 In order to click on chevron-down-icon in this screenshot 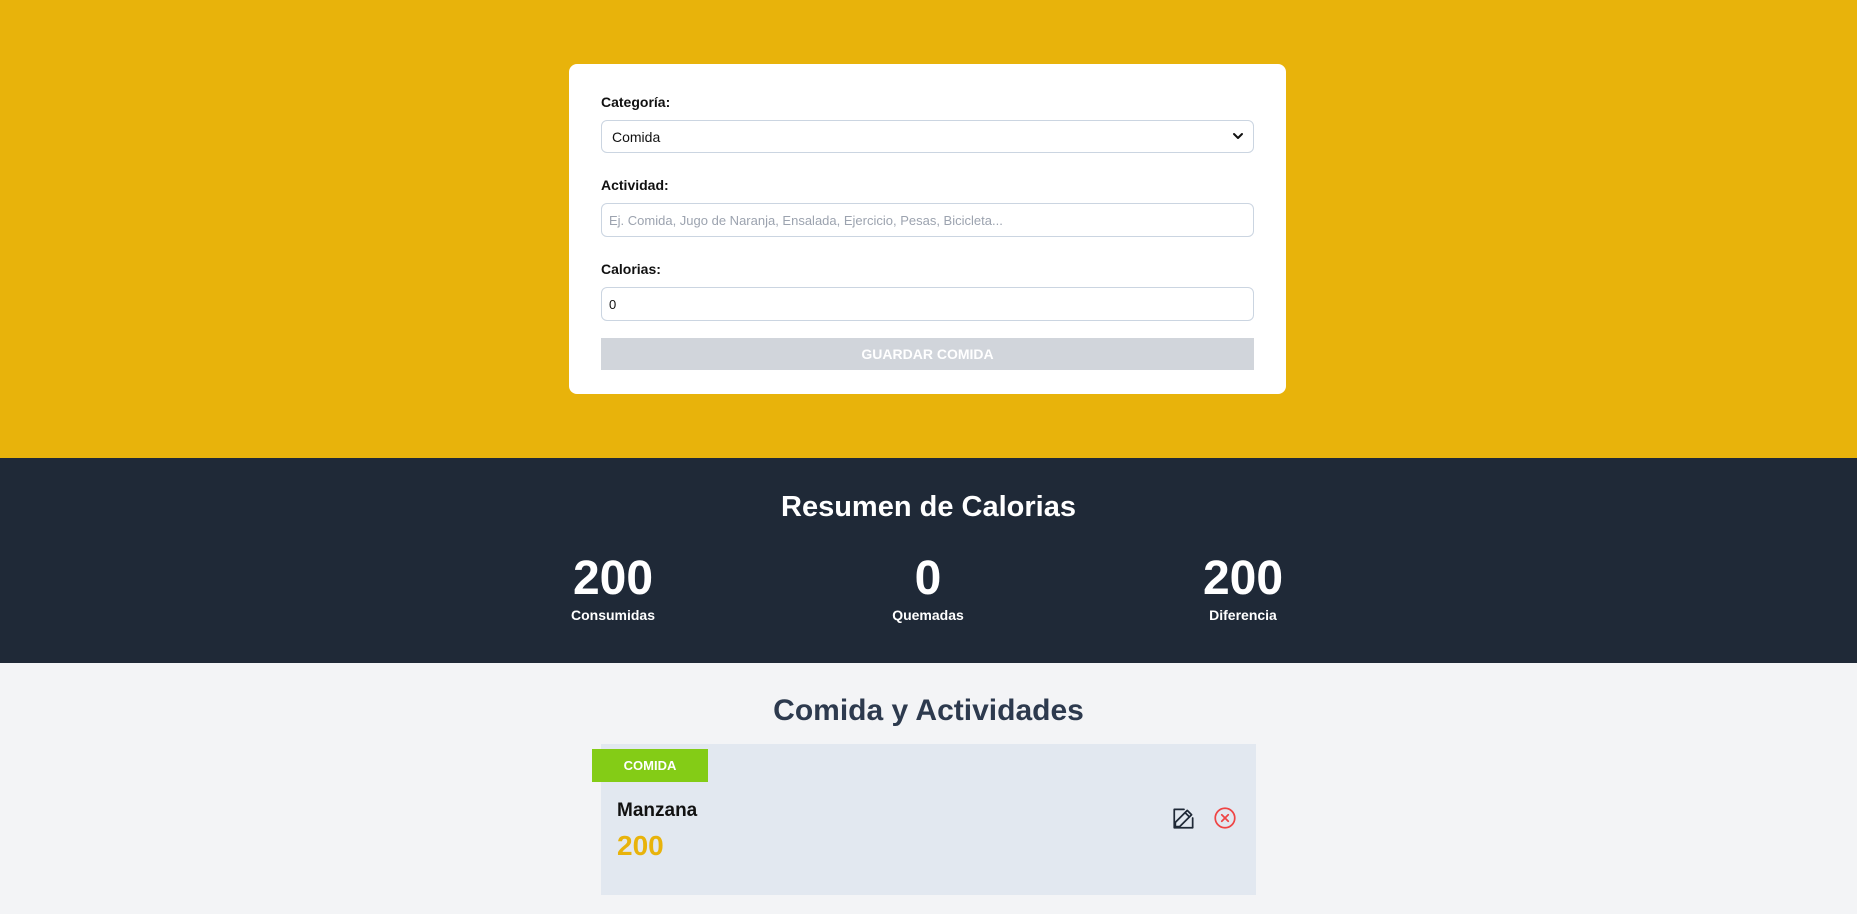, I will do `click(1238, 136)`.